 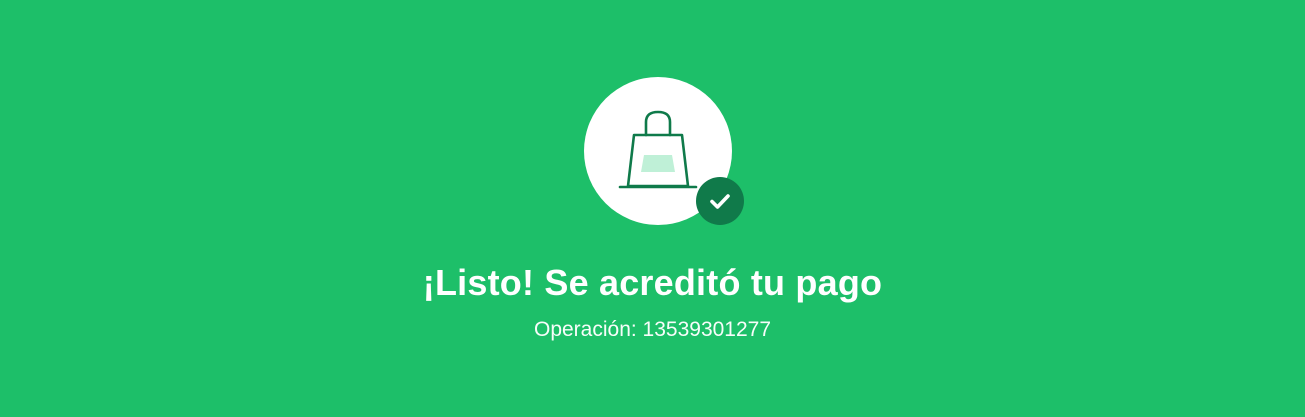 I want to click on operation-number: Operación: 13539301277, so click(x=652, y=329).